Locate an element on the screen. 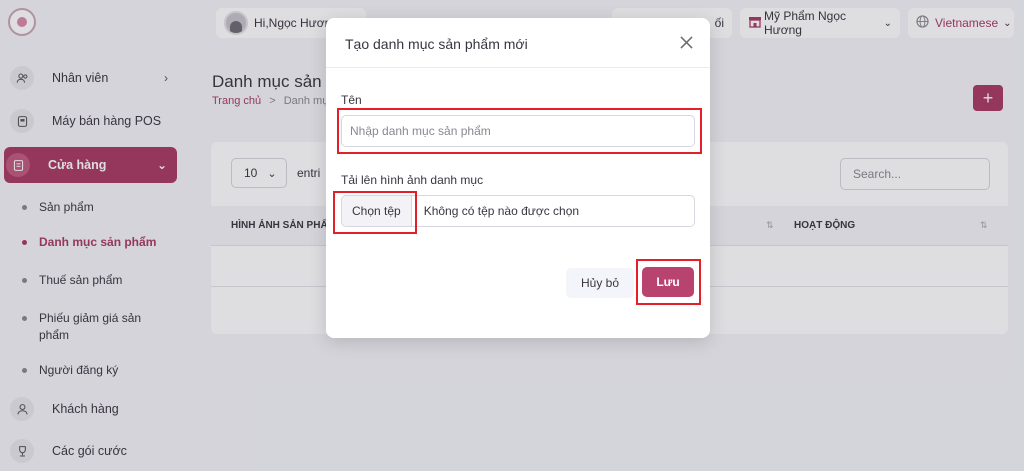 This screenshot has height=471, width=1024. close-icon is located at coordinates (686, 42).